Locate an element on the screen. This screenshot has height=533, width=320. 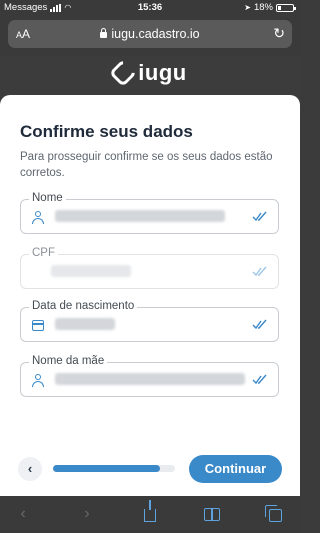
cpf-label: CPF is located at coordinates (43, 253).